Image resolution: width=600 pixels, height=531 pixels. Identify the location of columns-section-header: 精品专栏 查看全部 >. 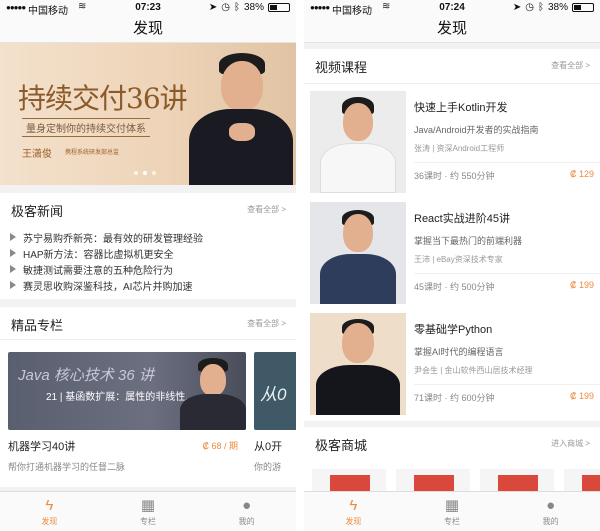
(148, 323).